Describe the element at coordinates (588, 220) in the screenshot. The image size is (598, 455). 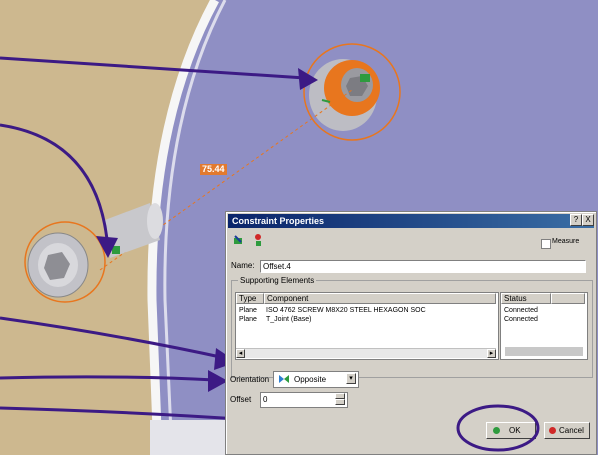
I see `close-button: X` at that location.